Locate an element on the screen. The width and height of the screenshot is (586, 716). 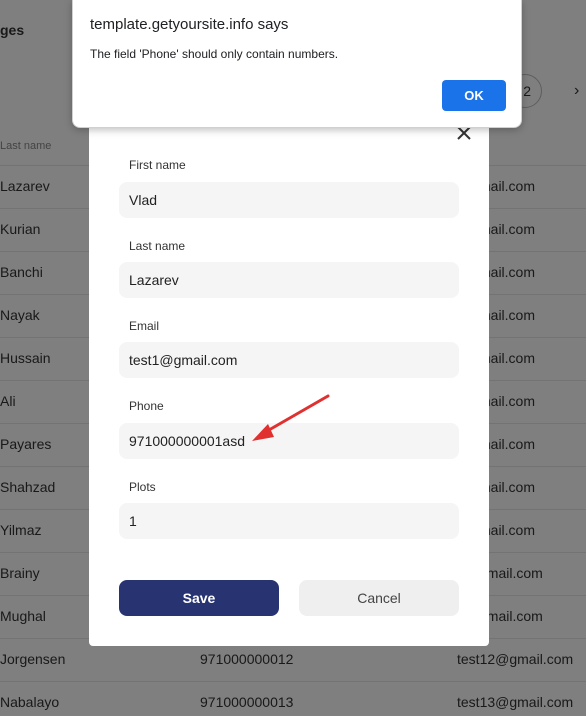
phone-field is located at coordinates (289, 441).